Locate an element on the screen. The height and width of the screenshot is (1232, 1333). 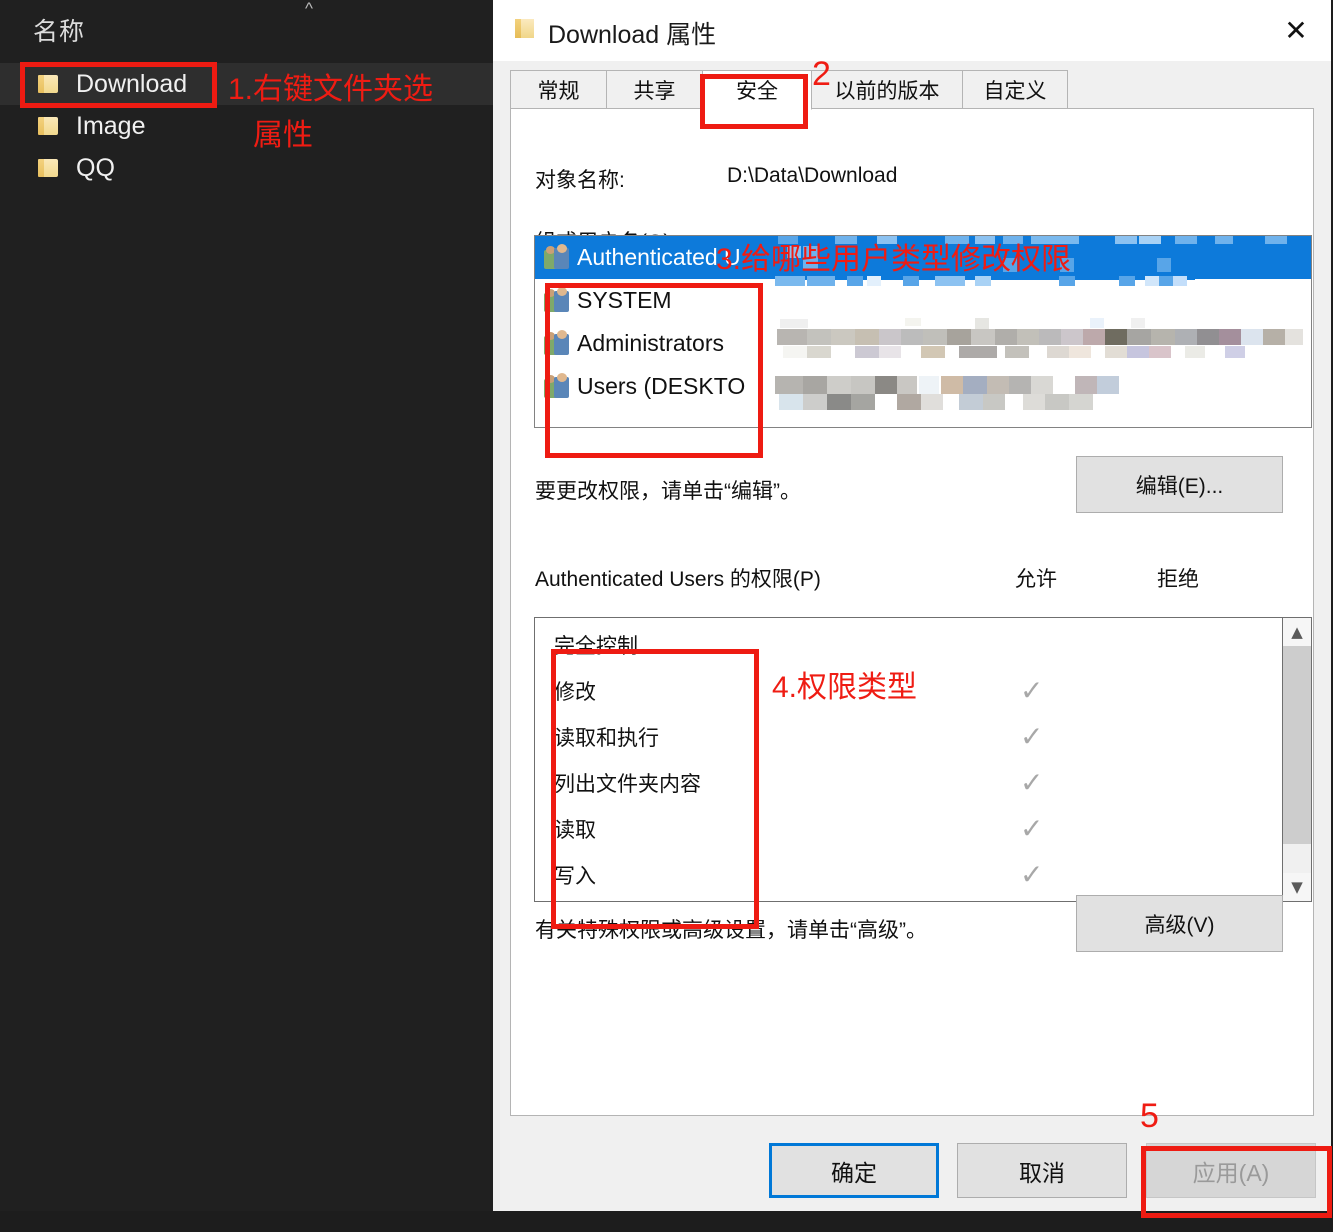
tab-label: 常规 is located at coordinates (558, 91).